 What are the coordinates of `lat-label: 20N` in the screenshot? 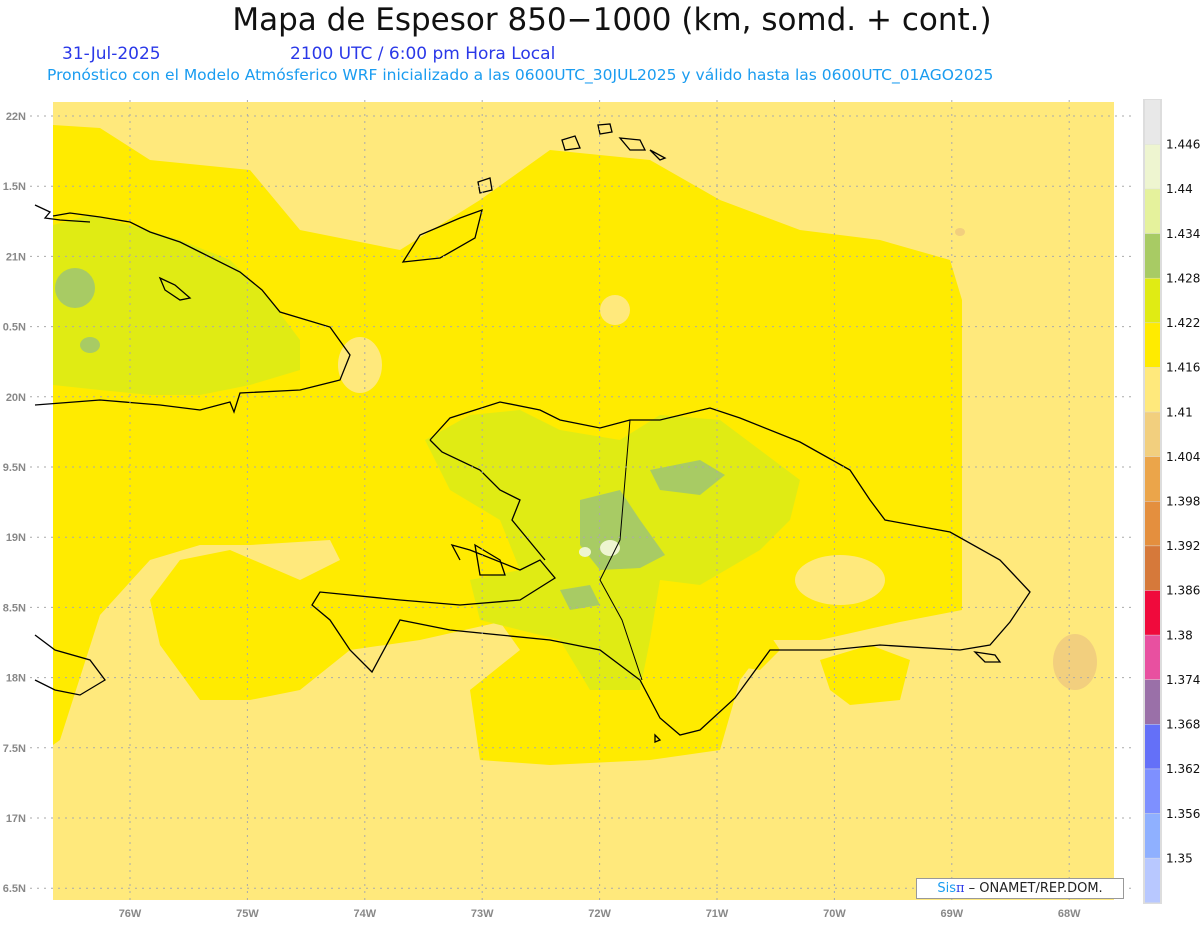 It's located at (16, 398).